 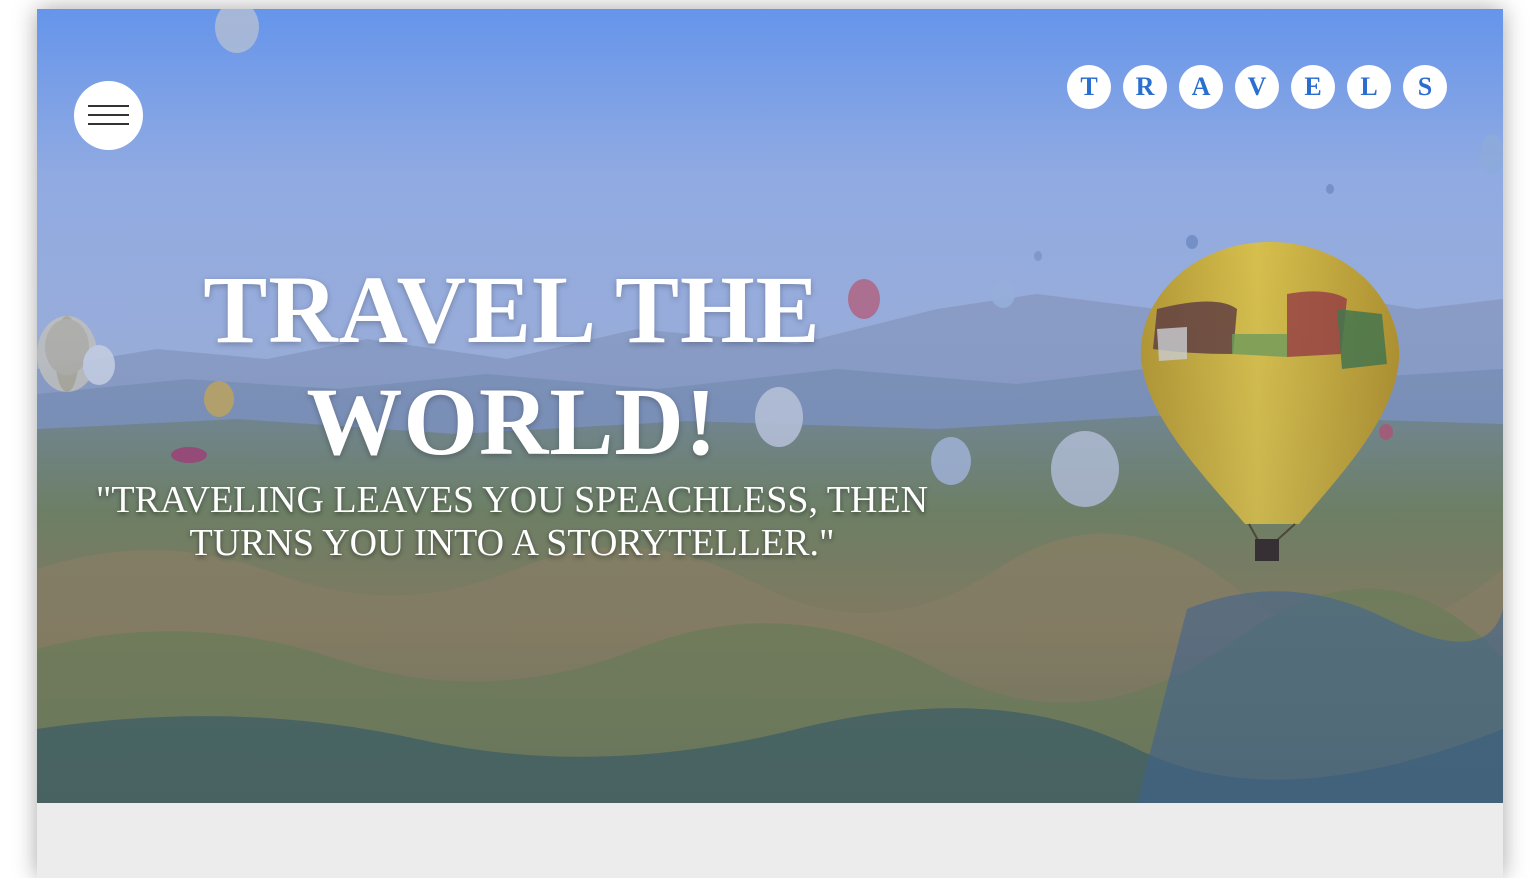 I want to click on brand-letter-l: L, so click(x=1369, y=87).